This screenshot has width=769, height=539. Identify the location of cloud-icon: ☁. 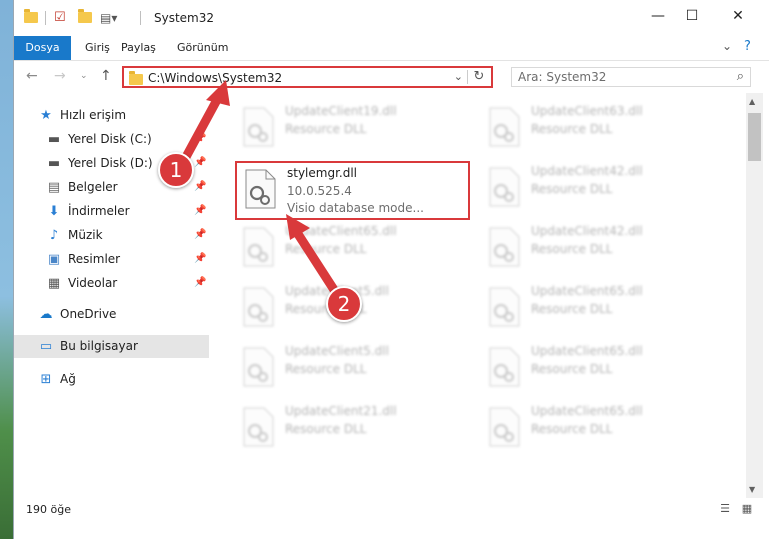
(46, 314).